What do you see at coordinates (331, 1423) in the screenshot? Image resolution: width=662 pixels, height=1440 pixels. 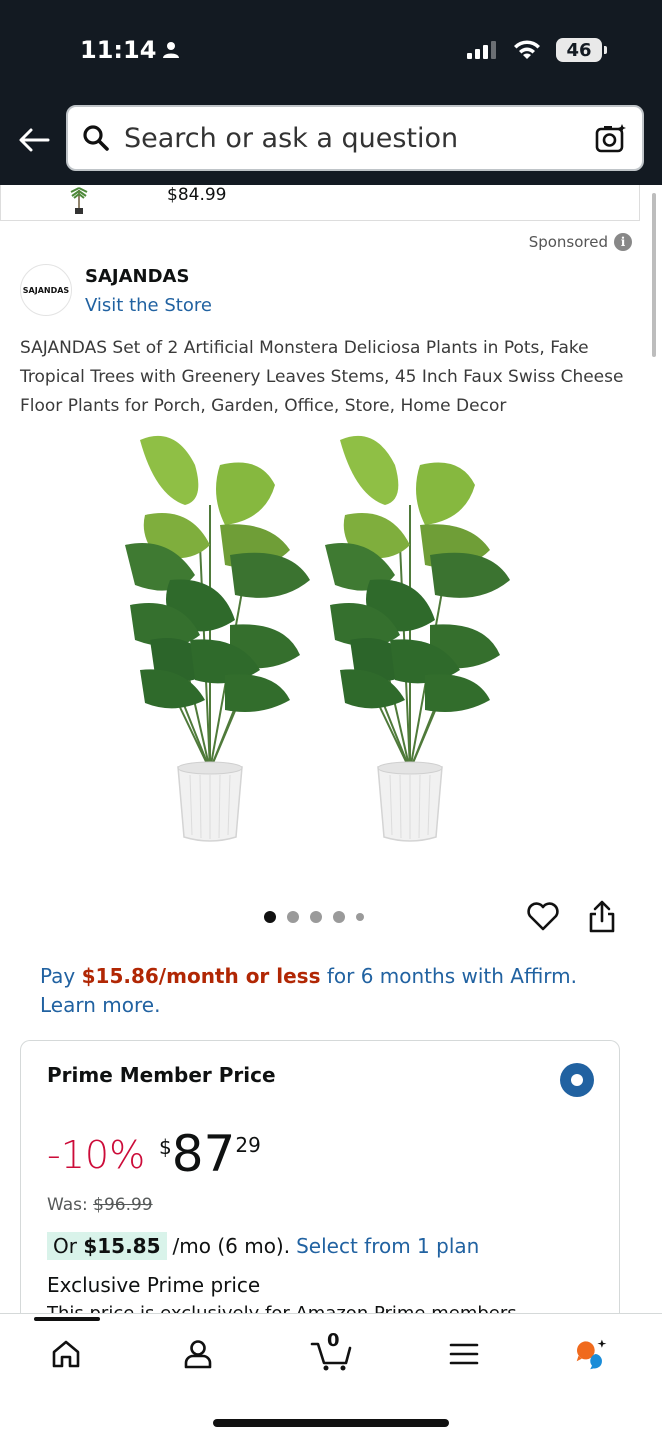 I see `home-indicator` at bounding box center [331, 1423].